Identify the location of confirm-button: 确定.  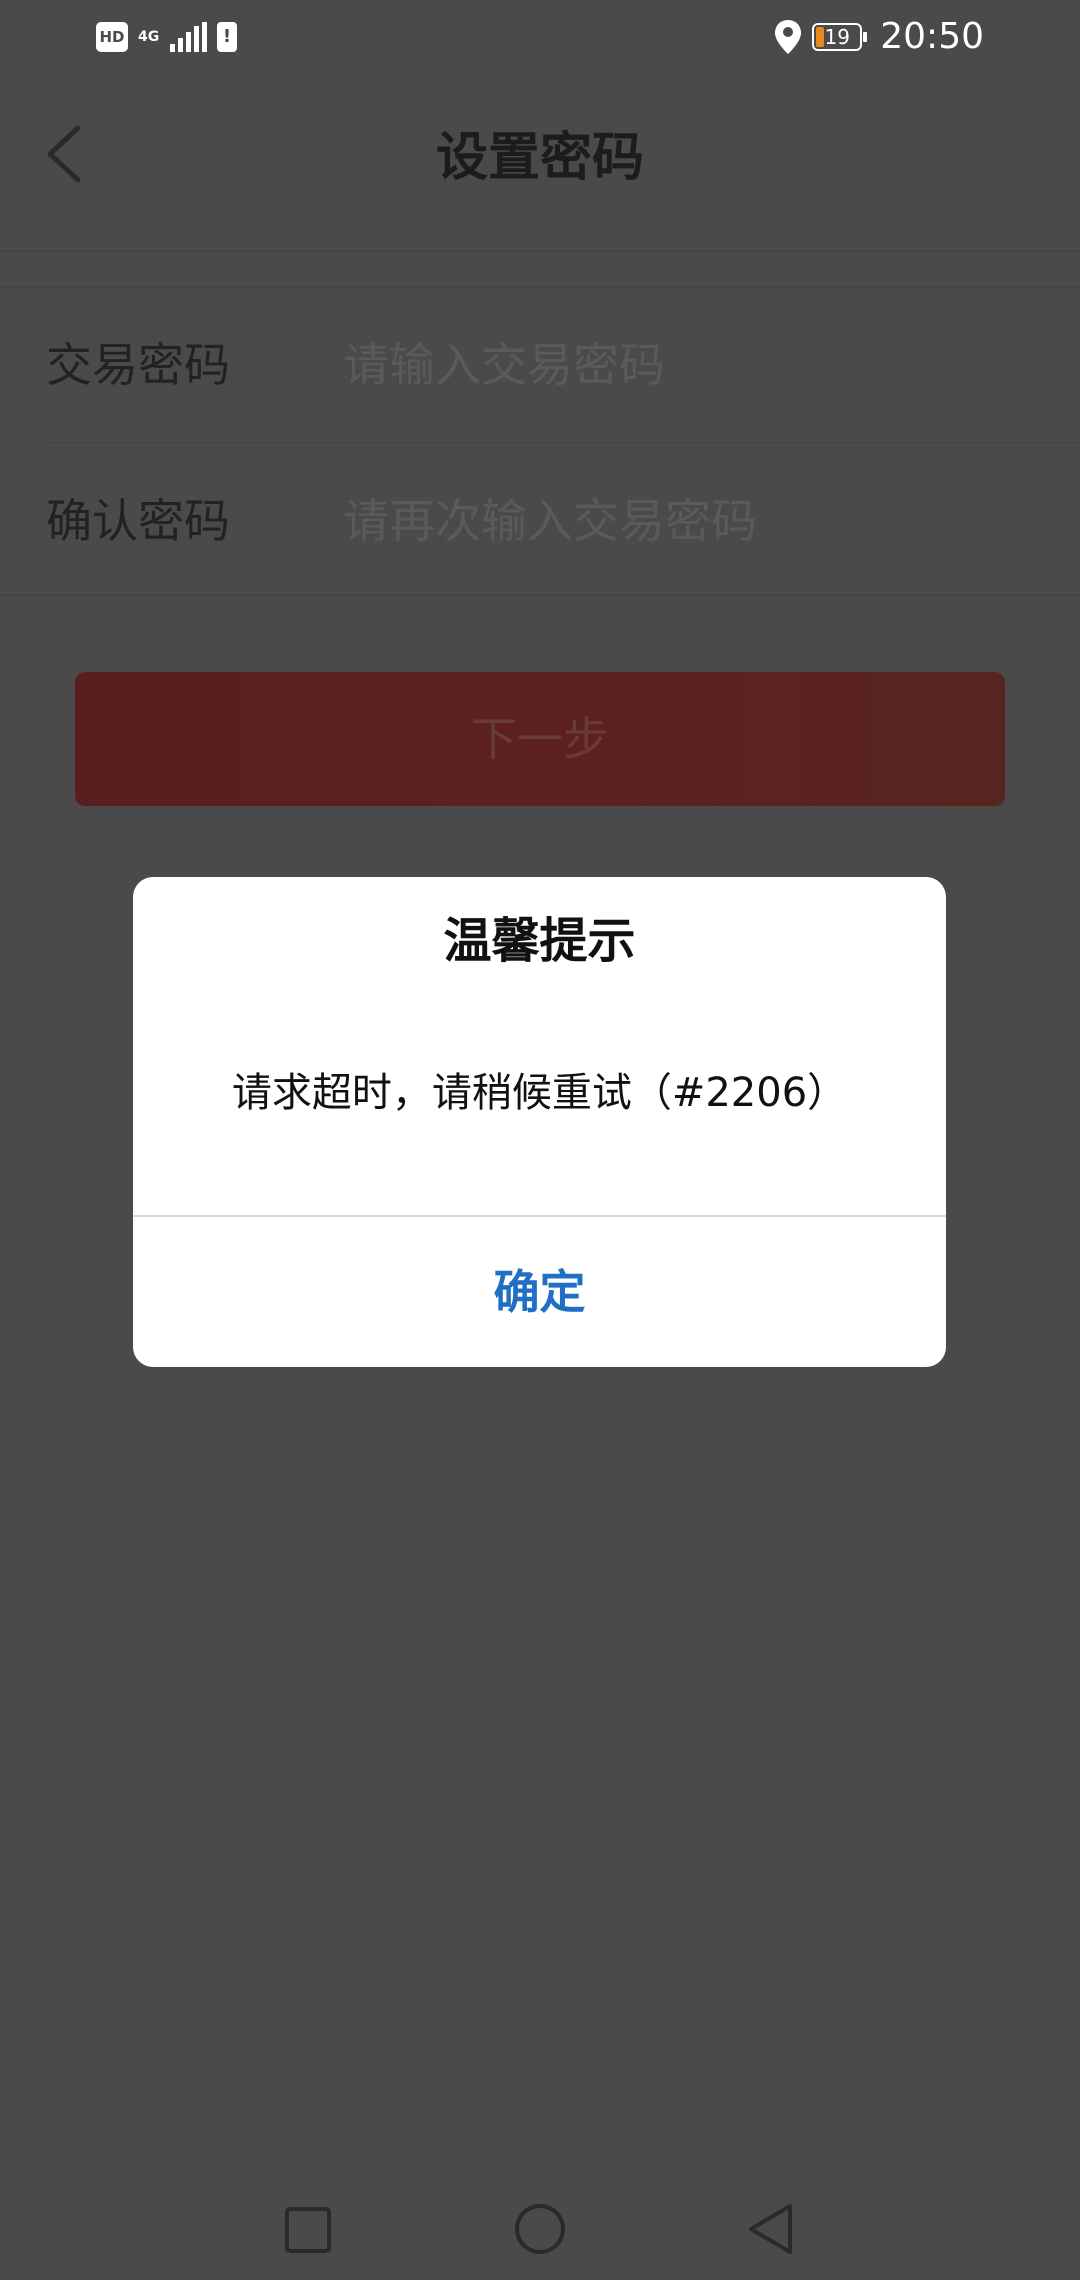
(539, 1292).